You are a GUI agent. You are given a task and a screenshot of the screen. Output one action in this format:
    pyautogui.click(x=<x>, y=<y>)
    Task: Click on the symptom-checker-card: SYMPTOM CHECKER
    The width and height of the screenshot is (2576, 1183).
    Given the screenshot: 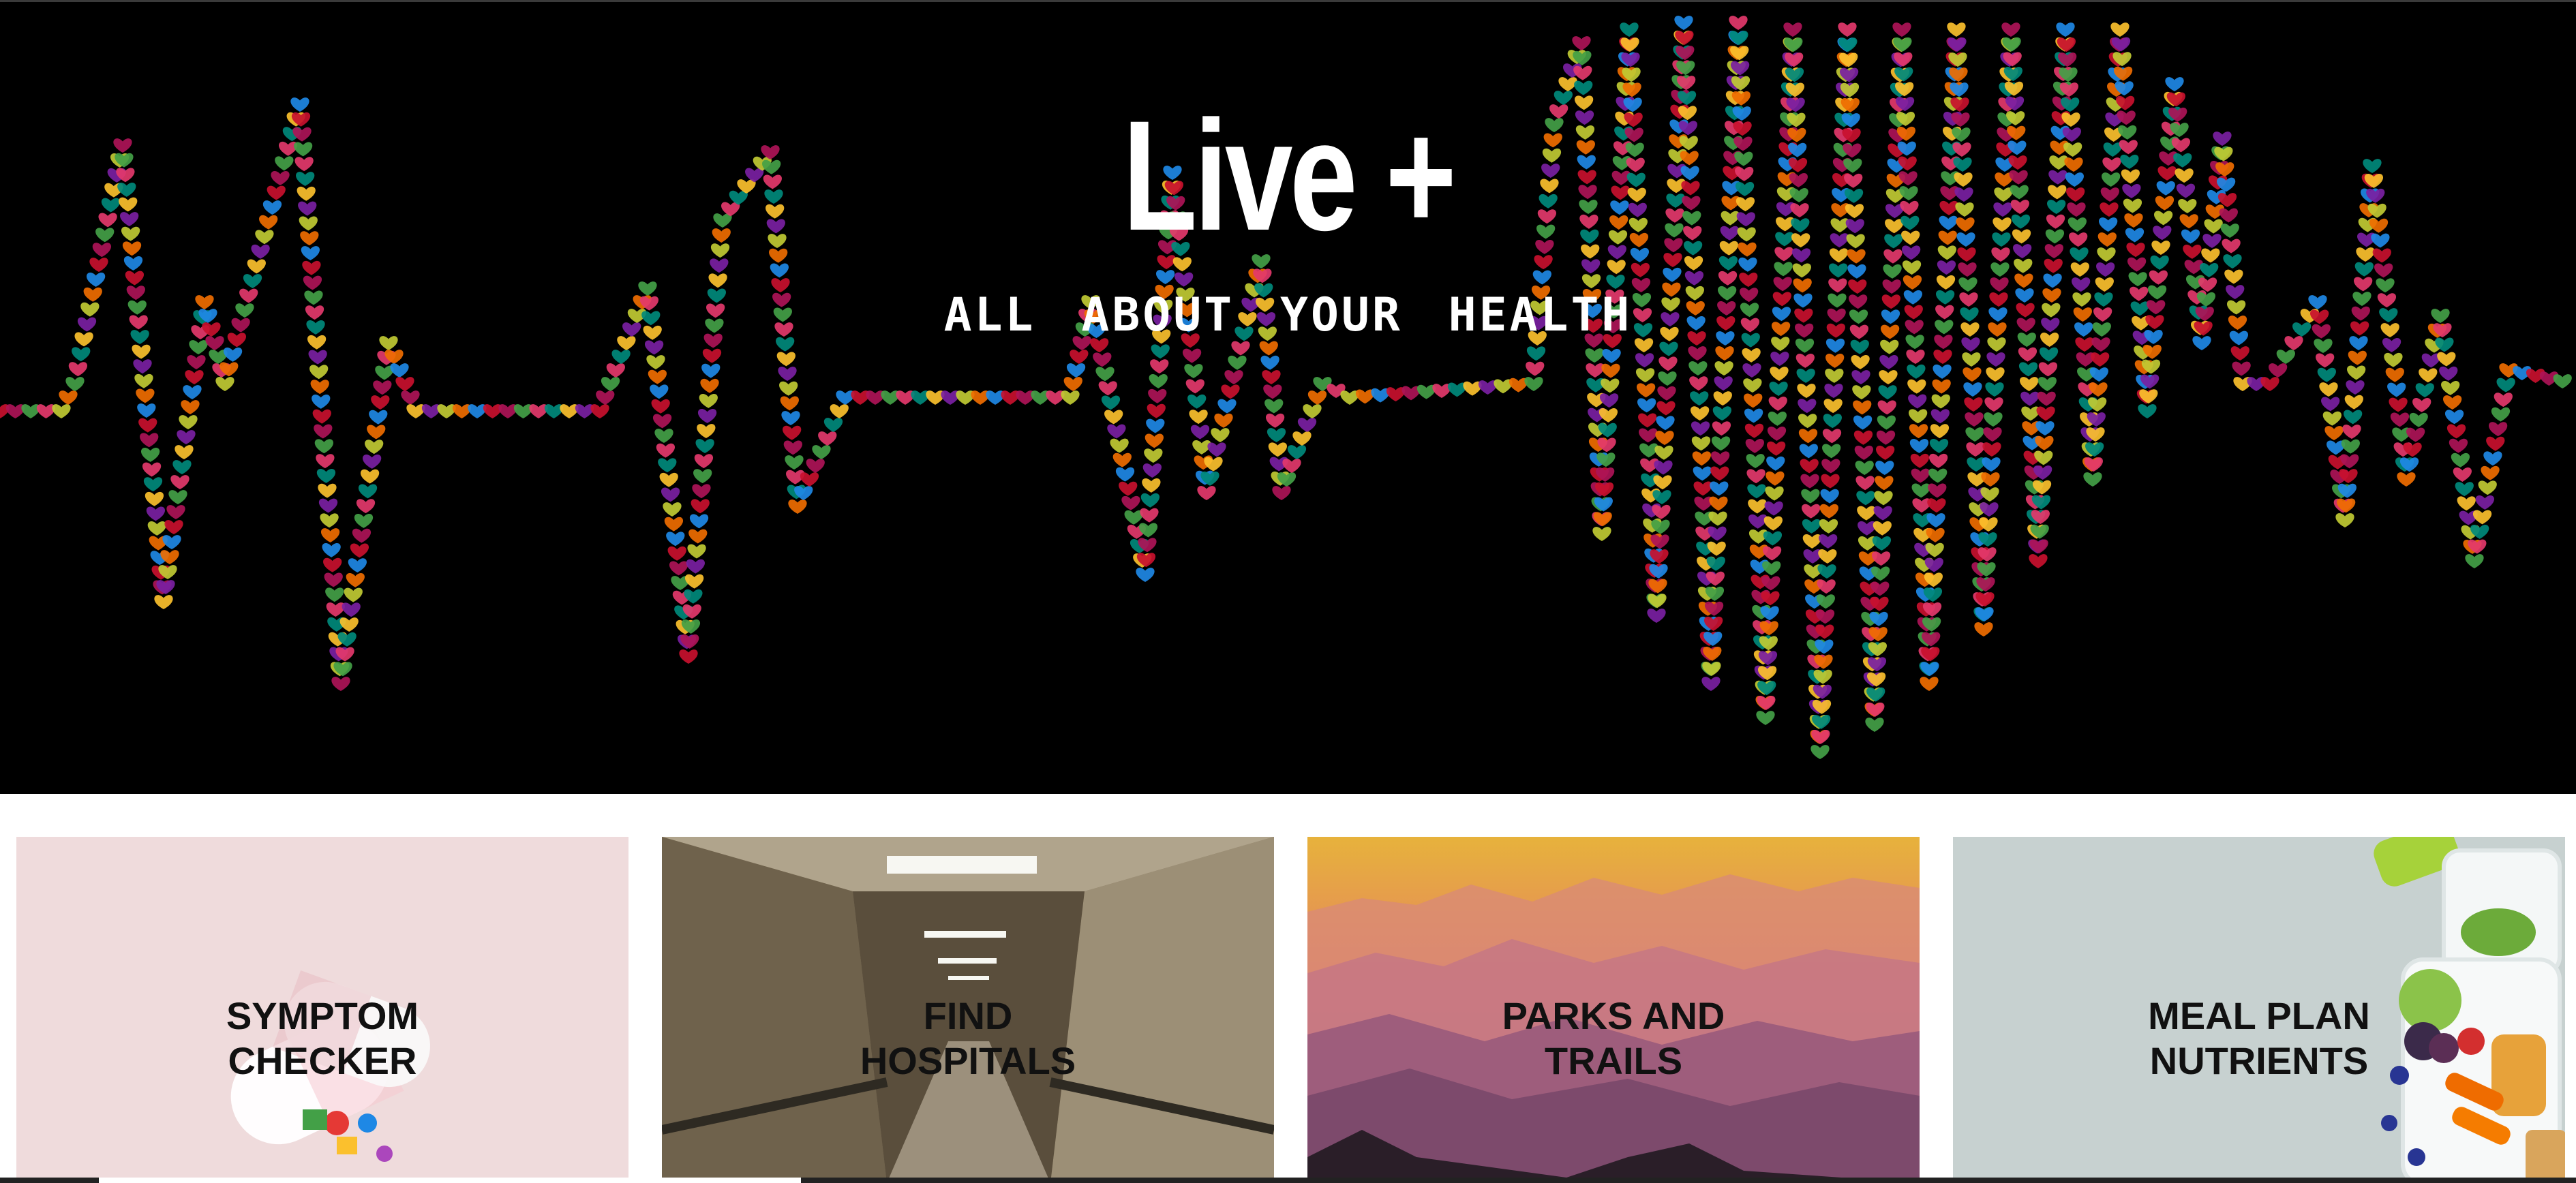 What is the action you would take?
    pyautogui.click(x=322, y=1010)
    